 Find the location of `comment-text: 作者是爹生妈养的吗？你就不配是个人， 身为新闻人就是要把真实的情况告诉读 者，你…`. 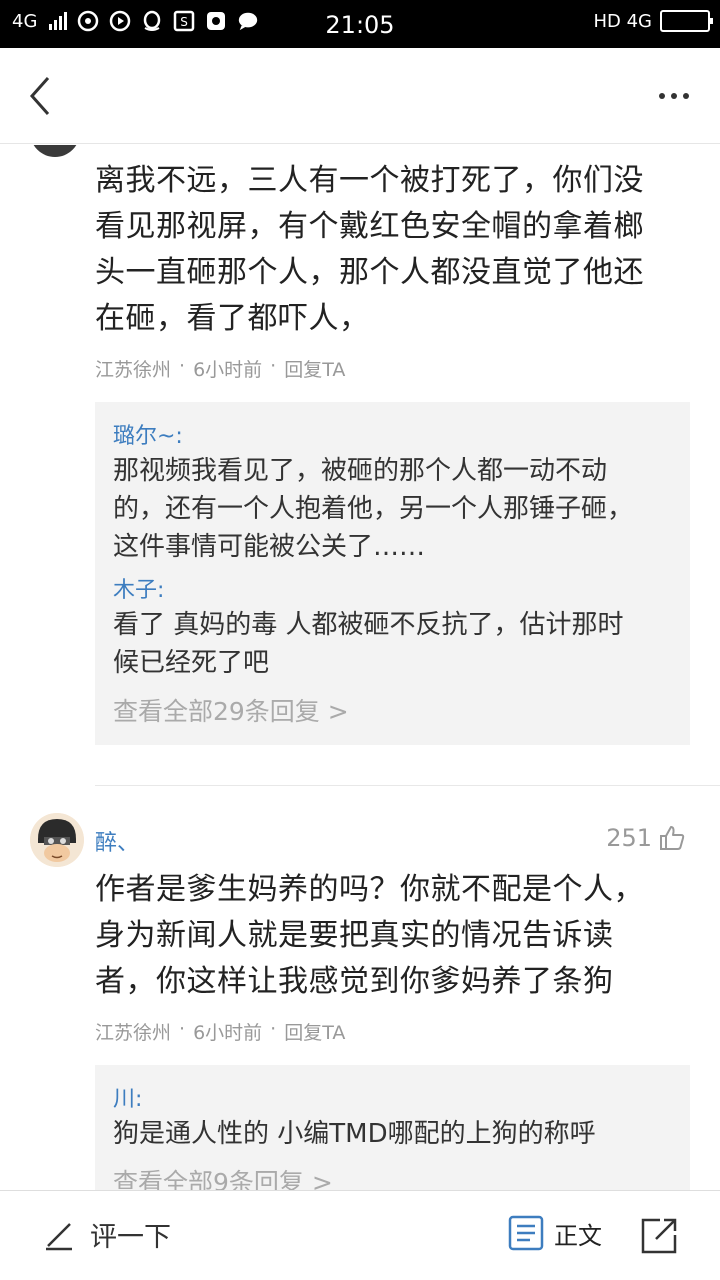

comment-text: 作者是爹生妈养的吗？你就不配是个人， 身为新闻人就是要把真实的情况告诉读 者，你… is located at coordinates (395, 936).